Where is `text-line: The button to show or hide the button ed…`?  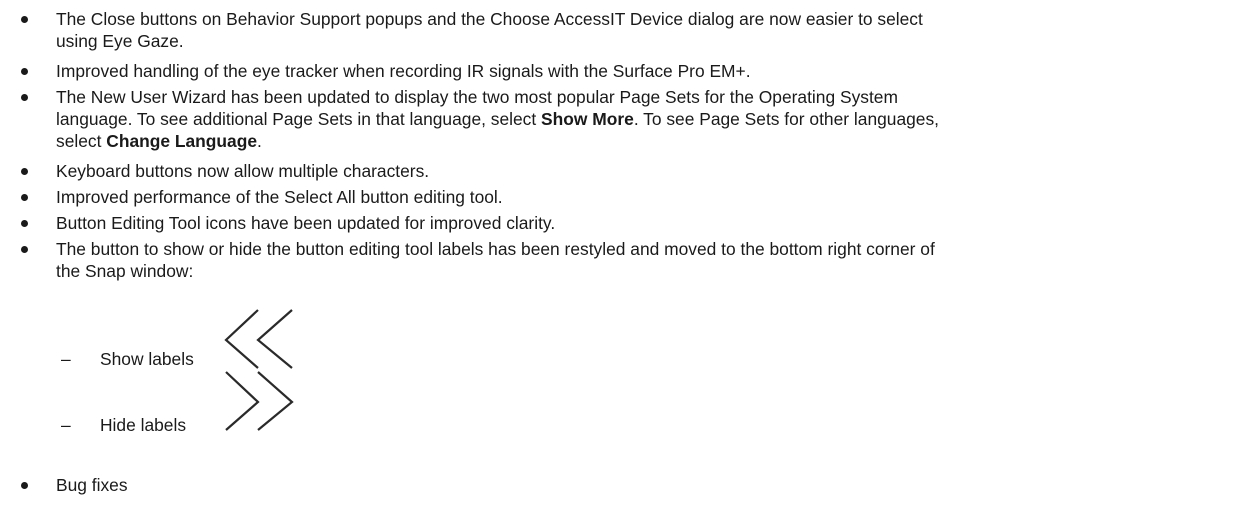
text-line: The button to show or hide the button ed… is located at coordinates (495, 249).